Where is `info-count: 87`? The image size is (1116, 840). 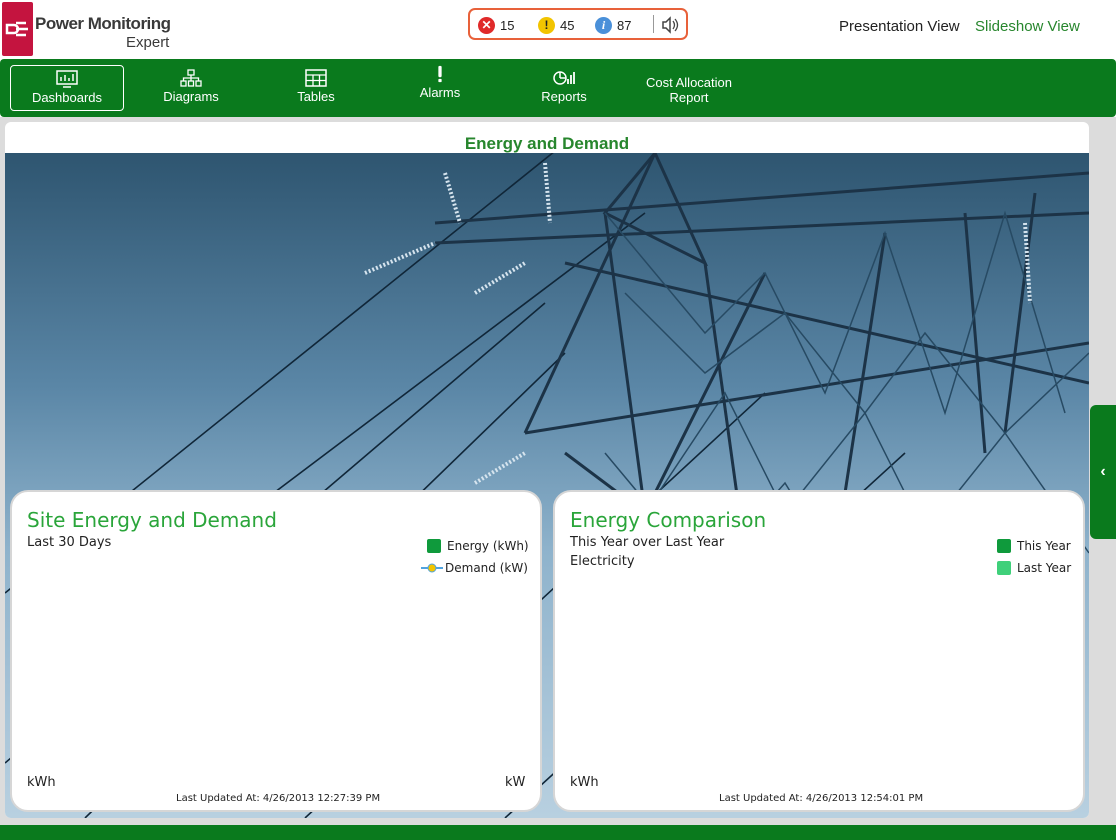 info-count: 87 is located at coordinates (624, 25).